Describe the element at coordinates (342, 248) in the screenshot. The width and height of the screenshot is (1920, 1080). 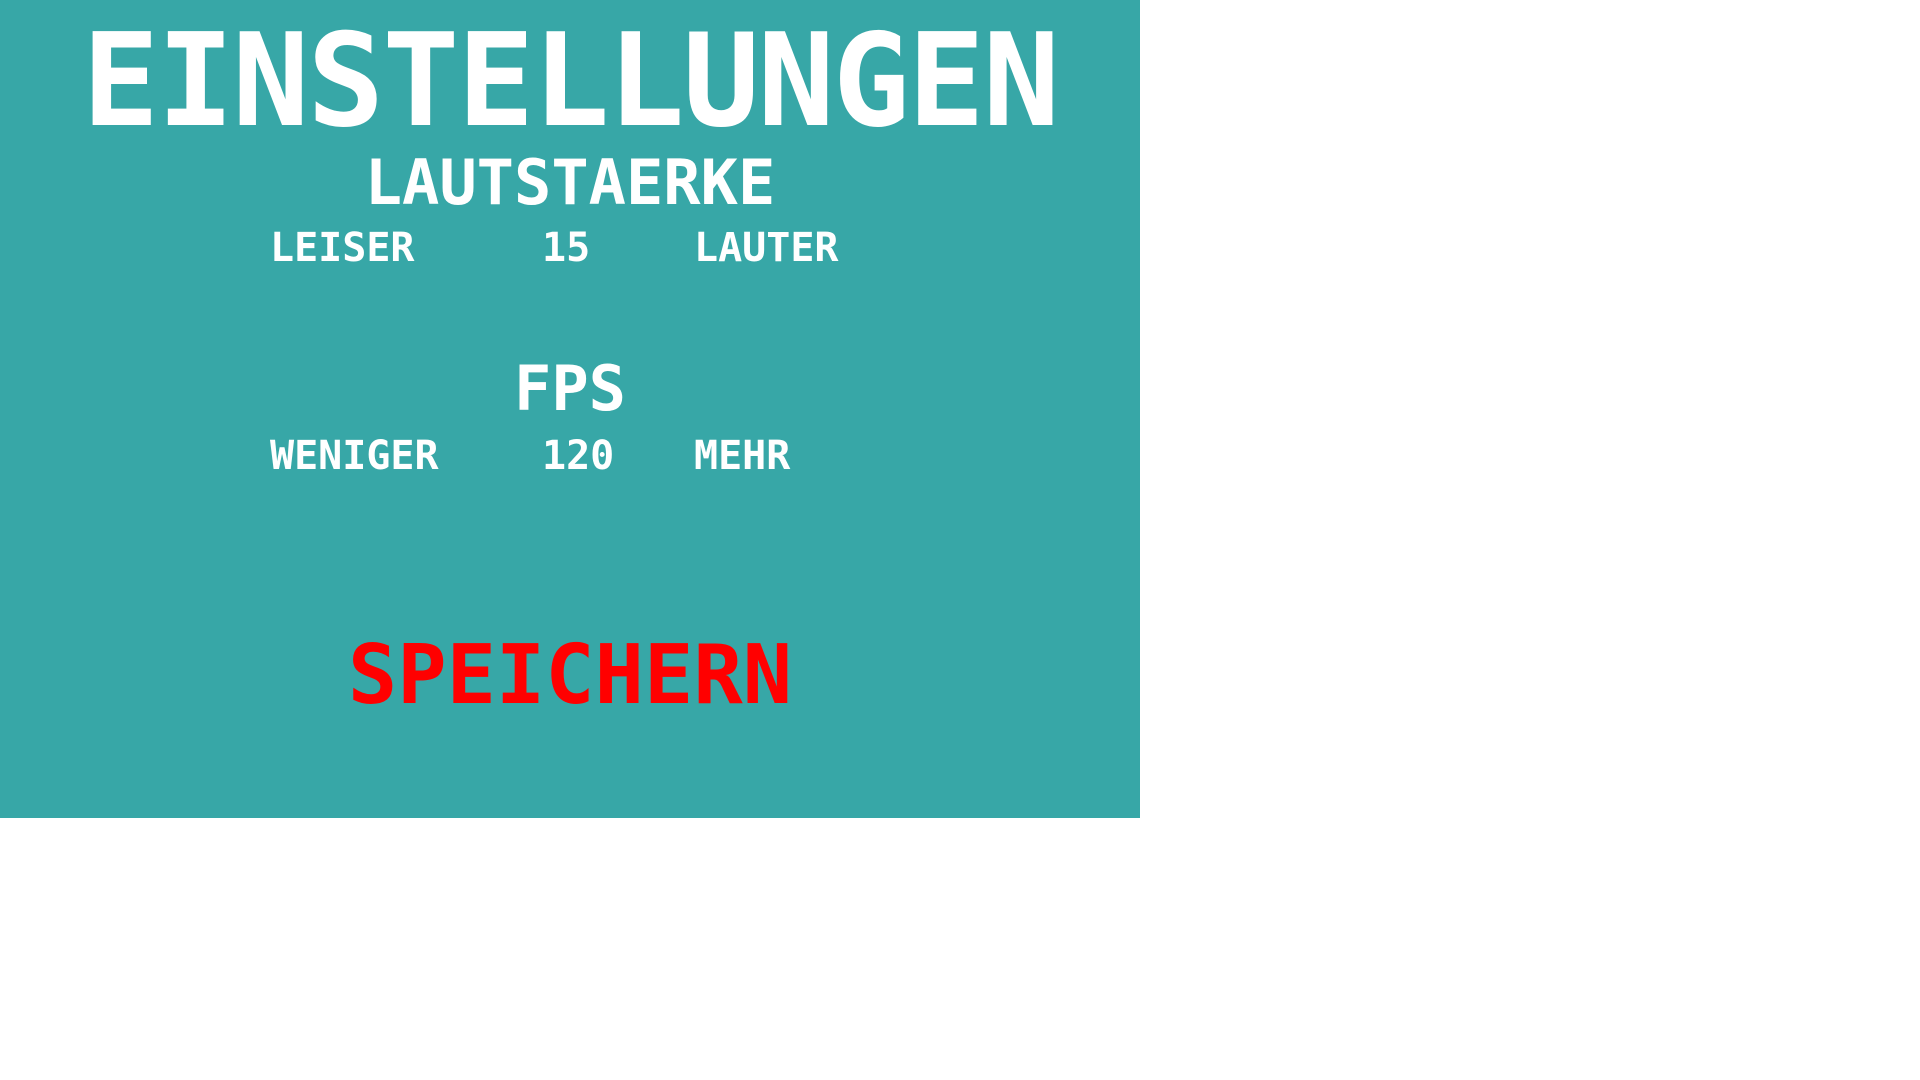
I see `volume-decrease-button: LEISER` at that location.